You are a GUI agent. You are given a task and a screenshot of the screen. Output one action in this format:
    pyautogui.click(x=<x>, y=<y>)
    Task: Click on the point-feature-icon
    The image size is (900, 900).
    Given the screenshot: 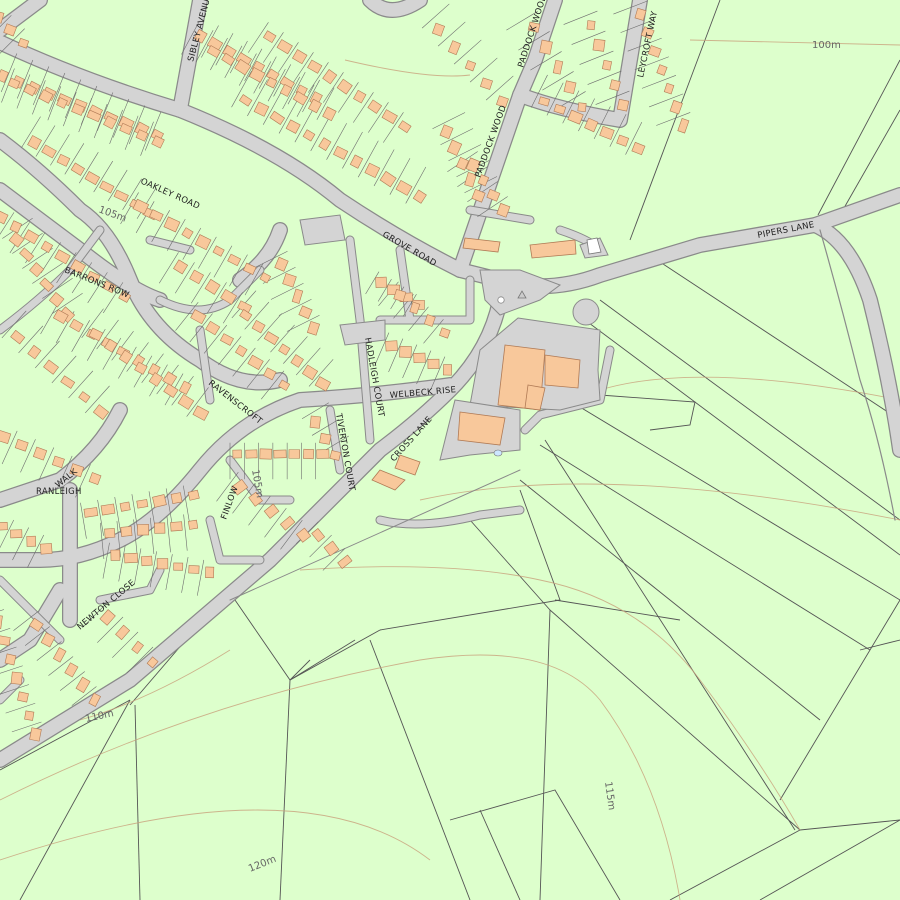 What is the action you would take?
    pyautogui.click(x=501, y=300)
    